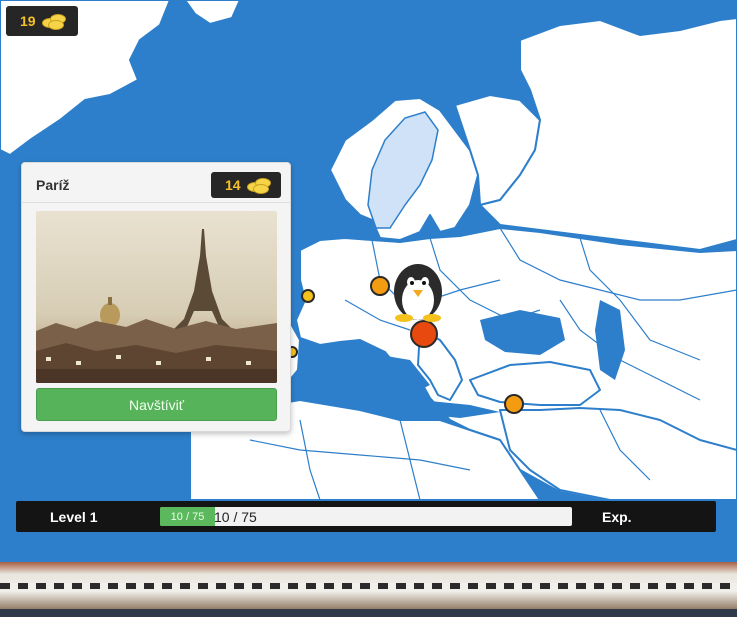  I want to click on exp-progress-text: 10 / 75, so click(235, 517).